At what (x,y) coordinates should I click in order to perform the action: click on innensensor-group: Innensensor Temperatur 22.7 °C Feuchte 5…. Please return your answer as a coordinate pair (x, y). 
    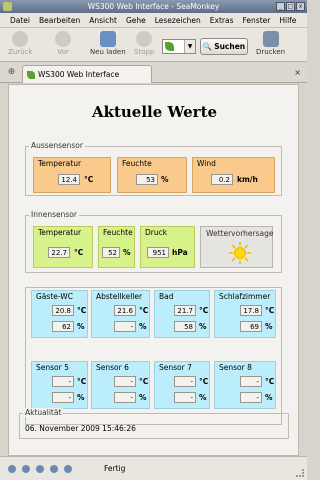
    Looking at the image, I should click on (153, 241).